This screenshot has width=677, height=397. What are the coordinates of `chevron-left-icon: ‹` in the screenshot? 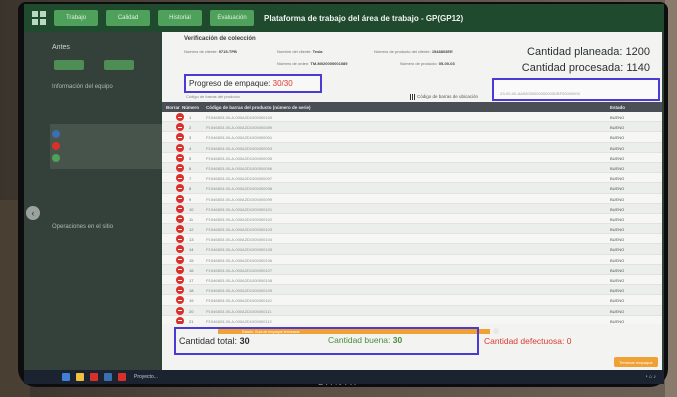 It's located at (33, 213).